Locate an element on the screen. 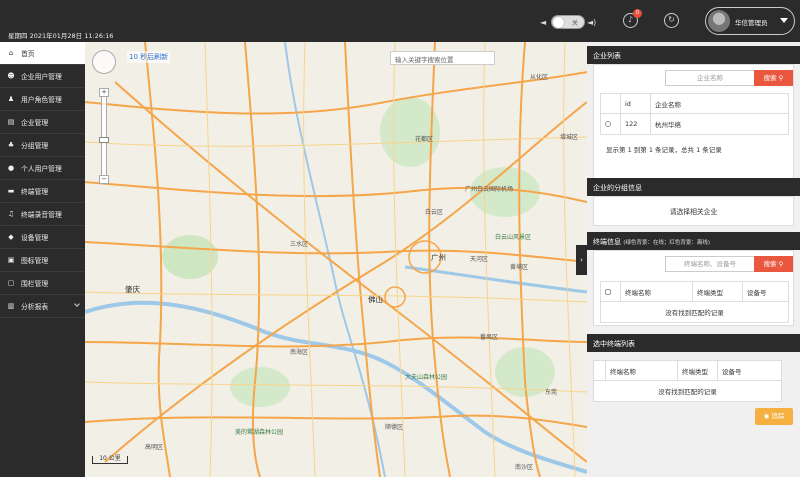 The height and width of the screenshot is (477, 800). terminal-search-button: 搜索 ⚲ is located at coordinates (773, 264).